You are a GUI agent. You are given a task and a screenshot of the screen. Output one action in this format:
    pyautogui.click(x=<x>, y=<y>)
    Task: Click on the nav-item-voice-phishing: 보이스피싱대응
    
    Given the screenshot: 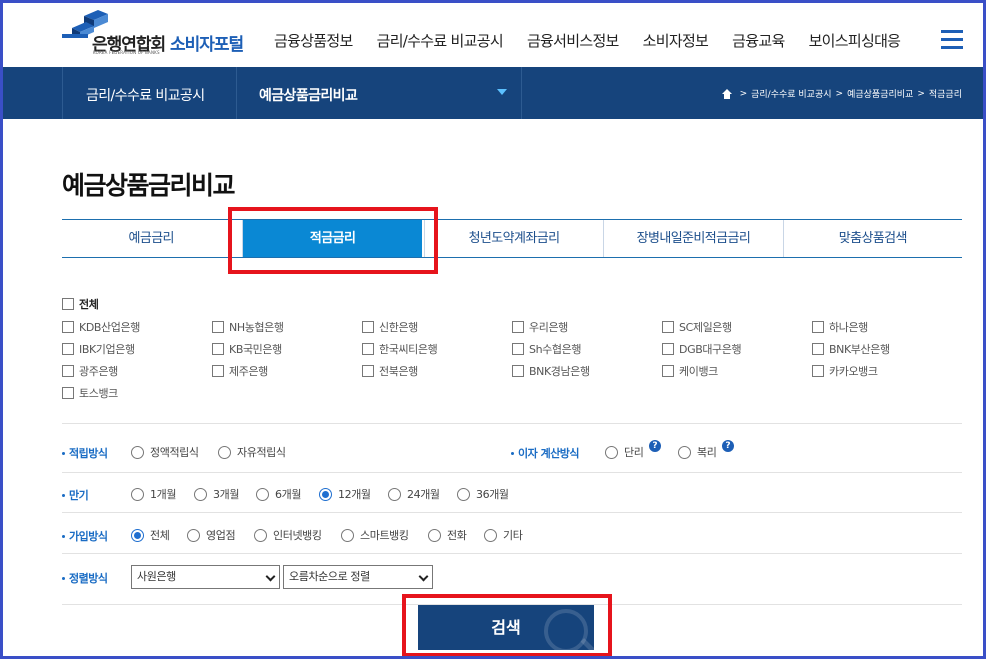 What is the action you would take?
    pyautogui.click(x=855, y=37)
    